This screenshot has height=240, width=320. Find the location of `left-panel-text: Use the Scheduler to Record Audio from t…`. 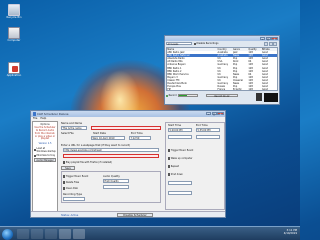

left-panel-text: Use the Scheduler to Record Audio from t… is located at coordinates (45, 133).